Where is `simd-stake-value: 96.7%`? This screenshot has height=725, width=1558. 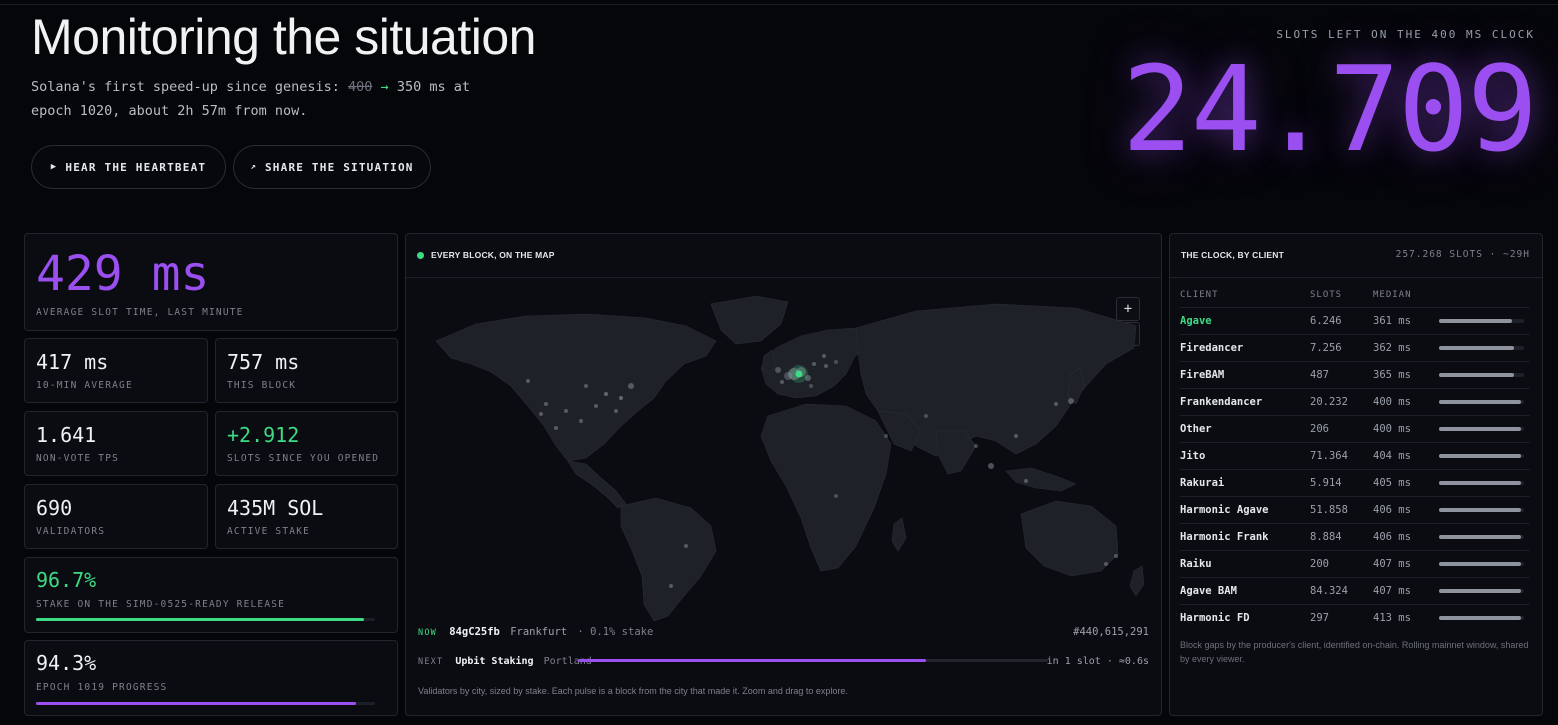
simd-stake-value: 96.7% is located at coordinates (66, 580).